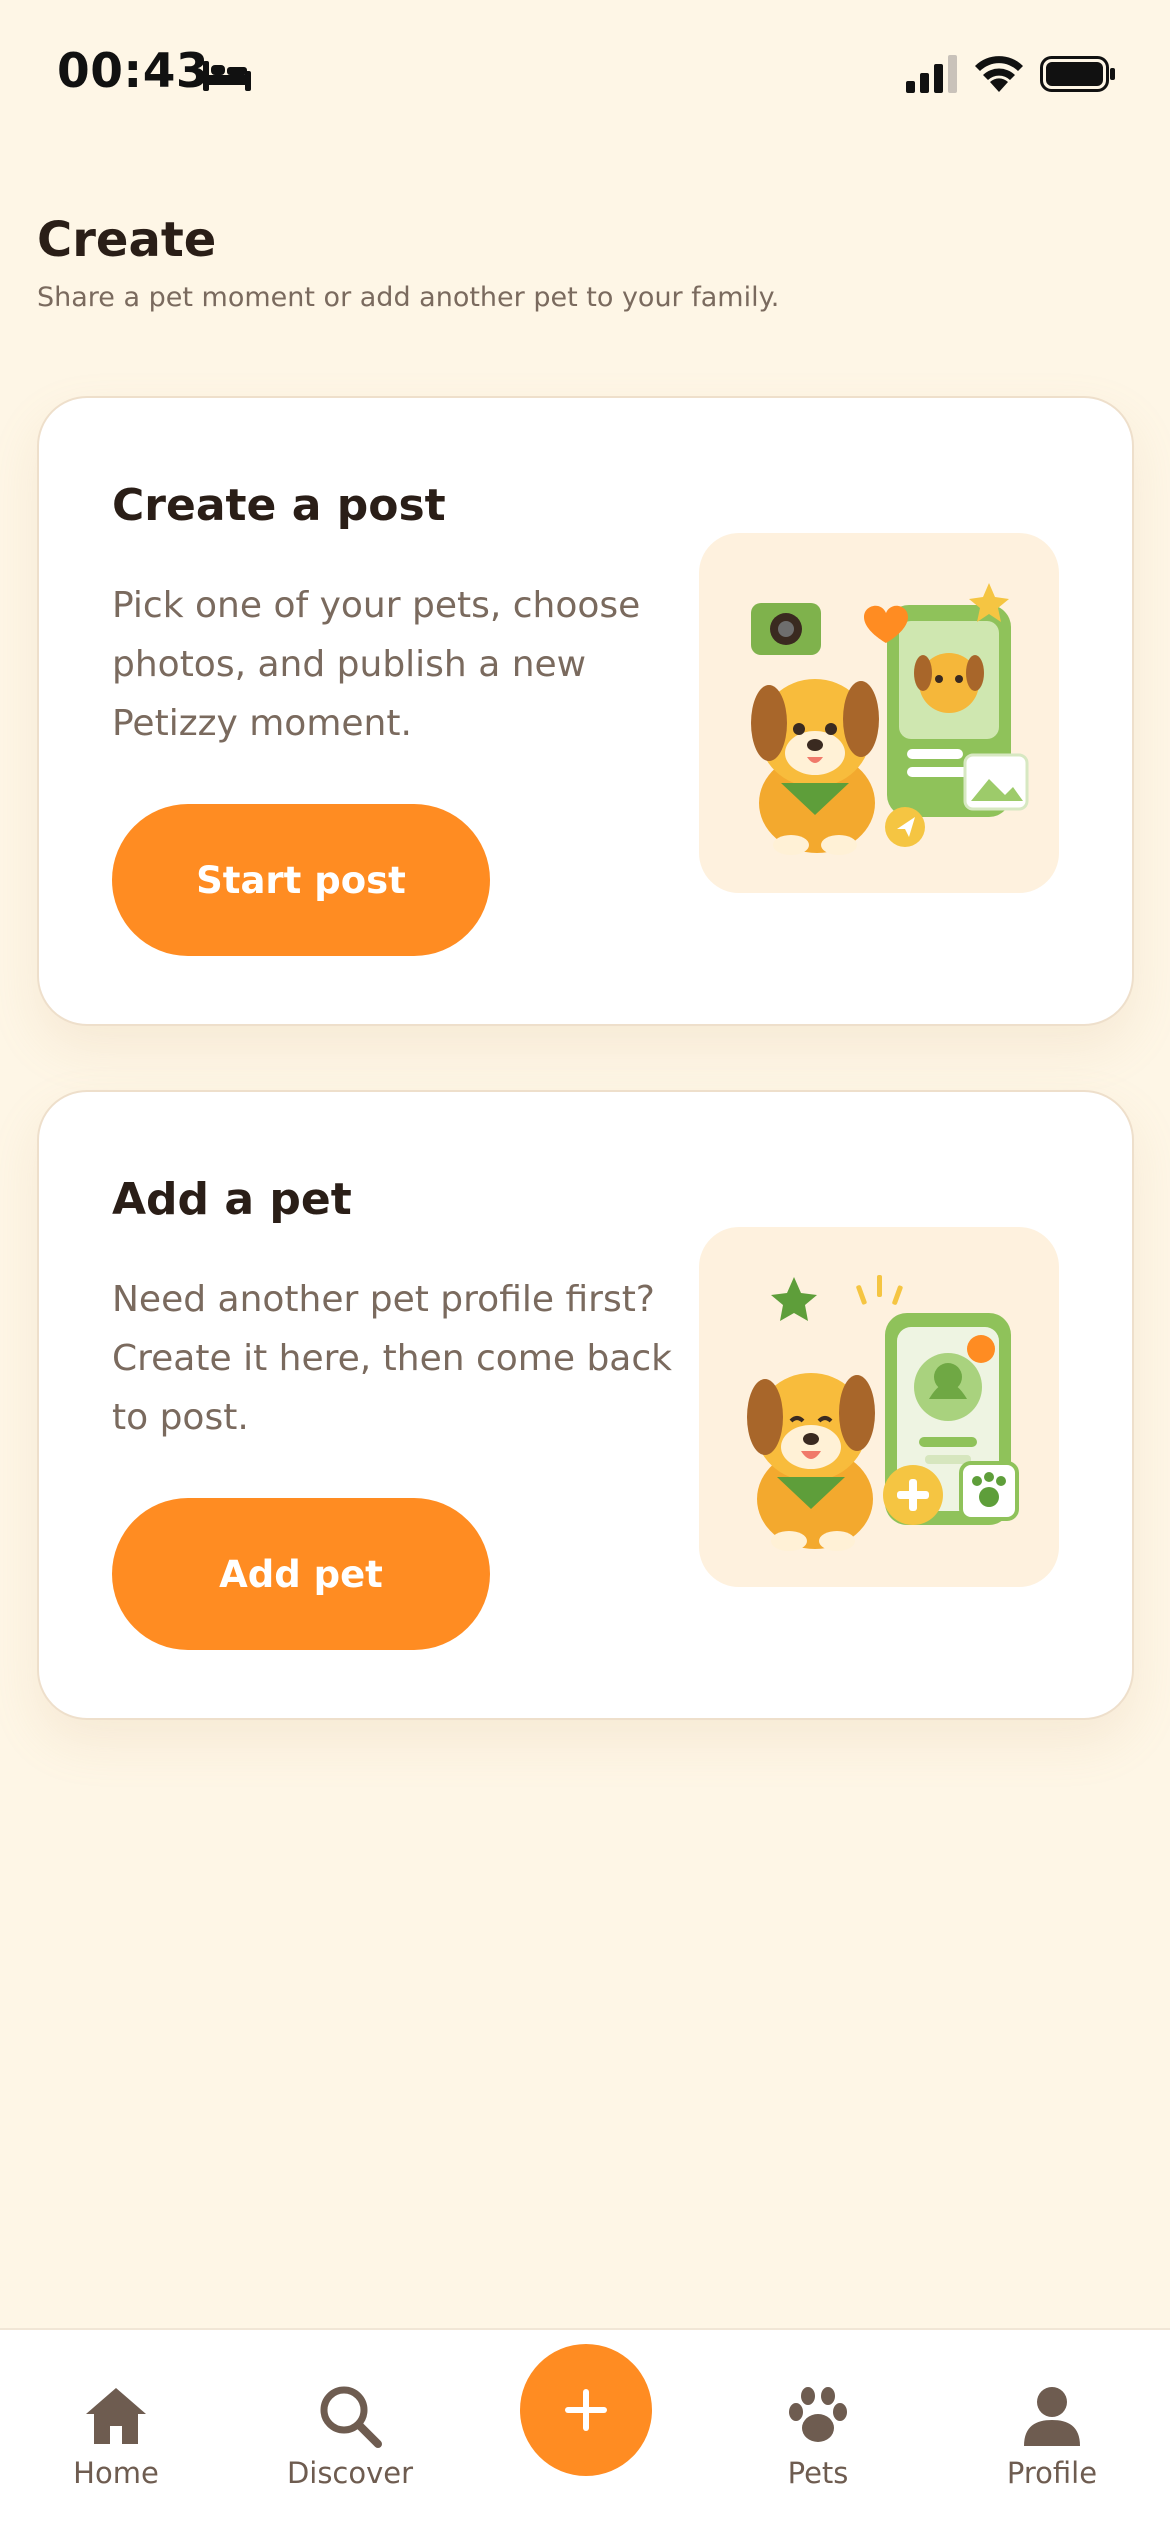 This screenshot has width=1170, height=2532. Describe the element at coordinates (931, 74) in the screenshot. I see `signal-icon` at that location.